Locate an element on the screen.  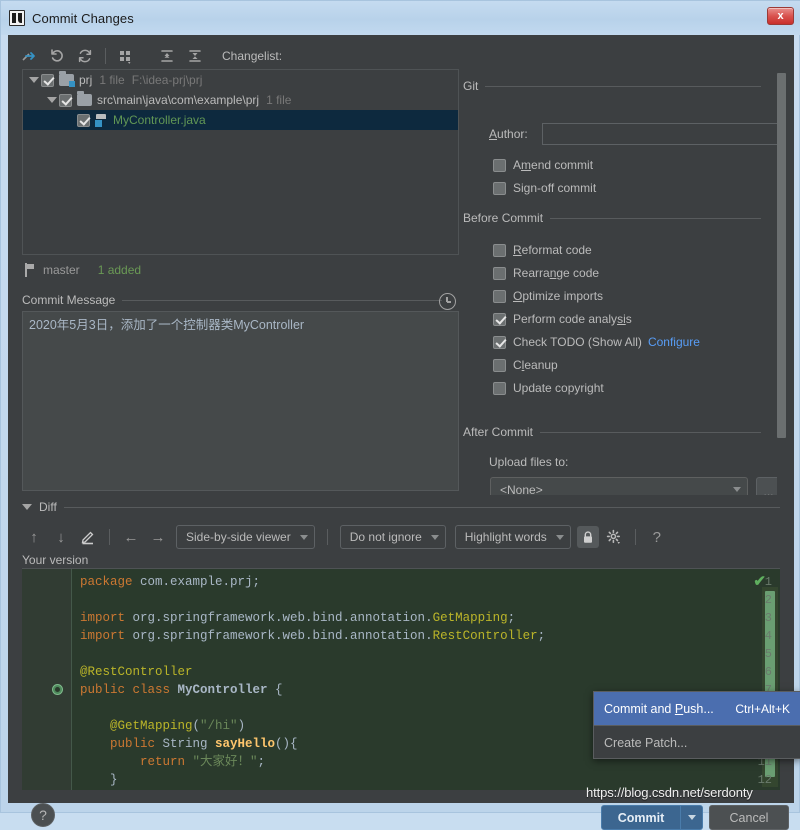
diff-section-header: Diff is located at coordinates (401, 507).